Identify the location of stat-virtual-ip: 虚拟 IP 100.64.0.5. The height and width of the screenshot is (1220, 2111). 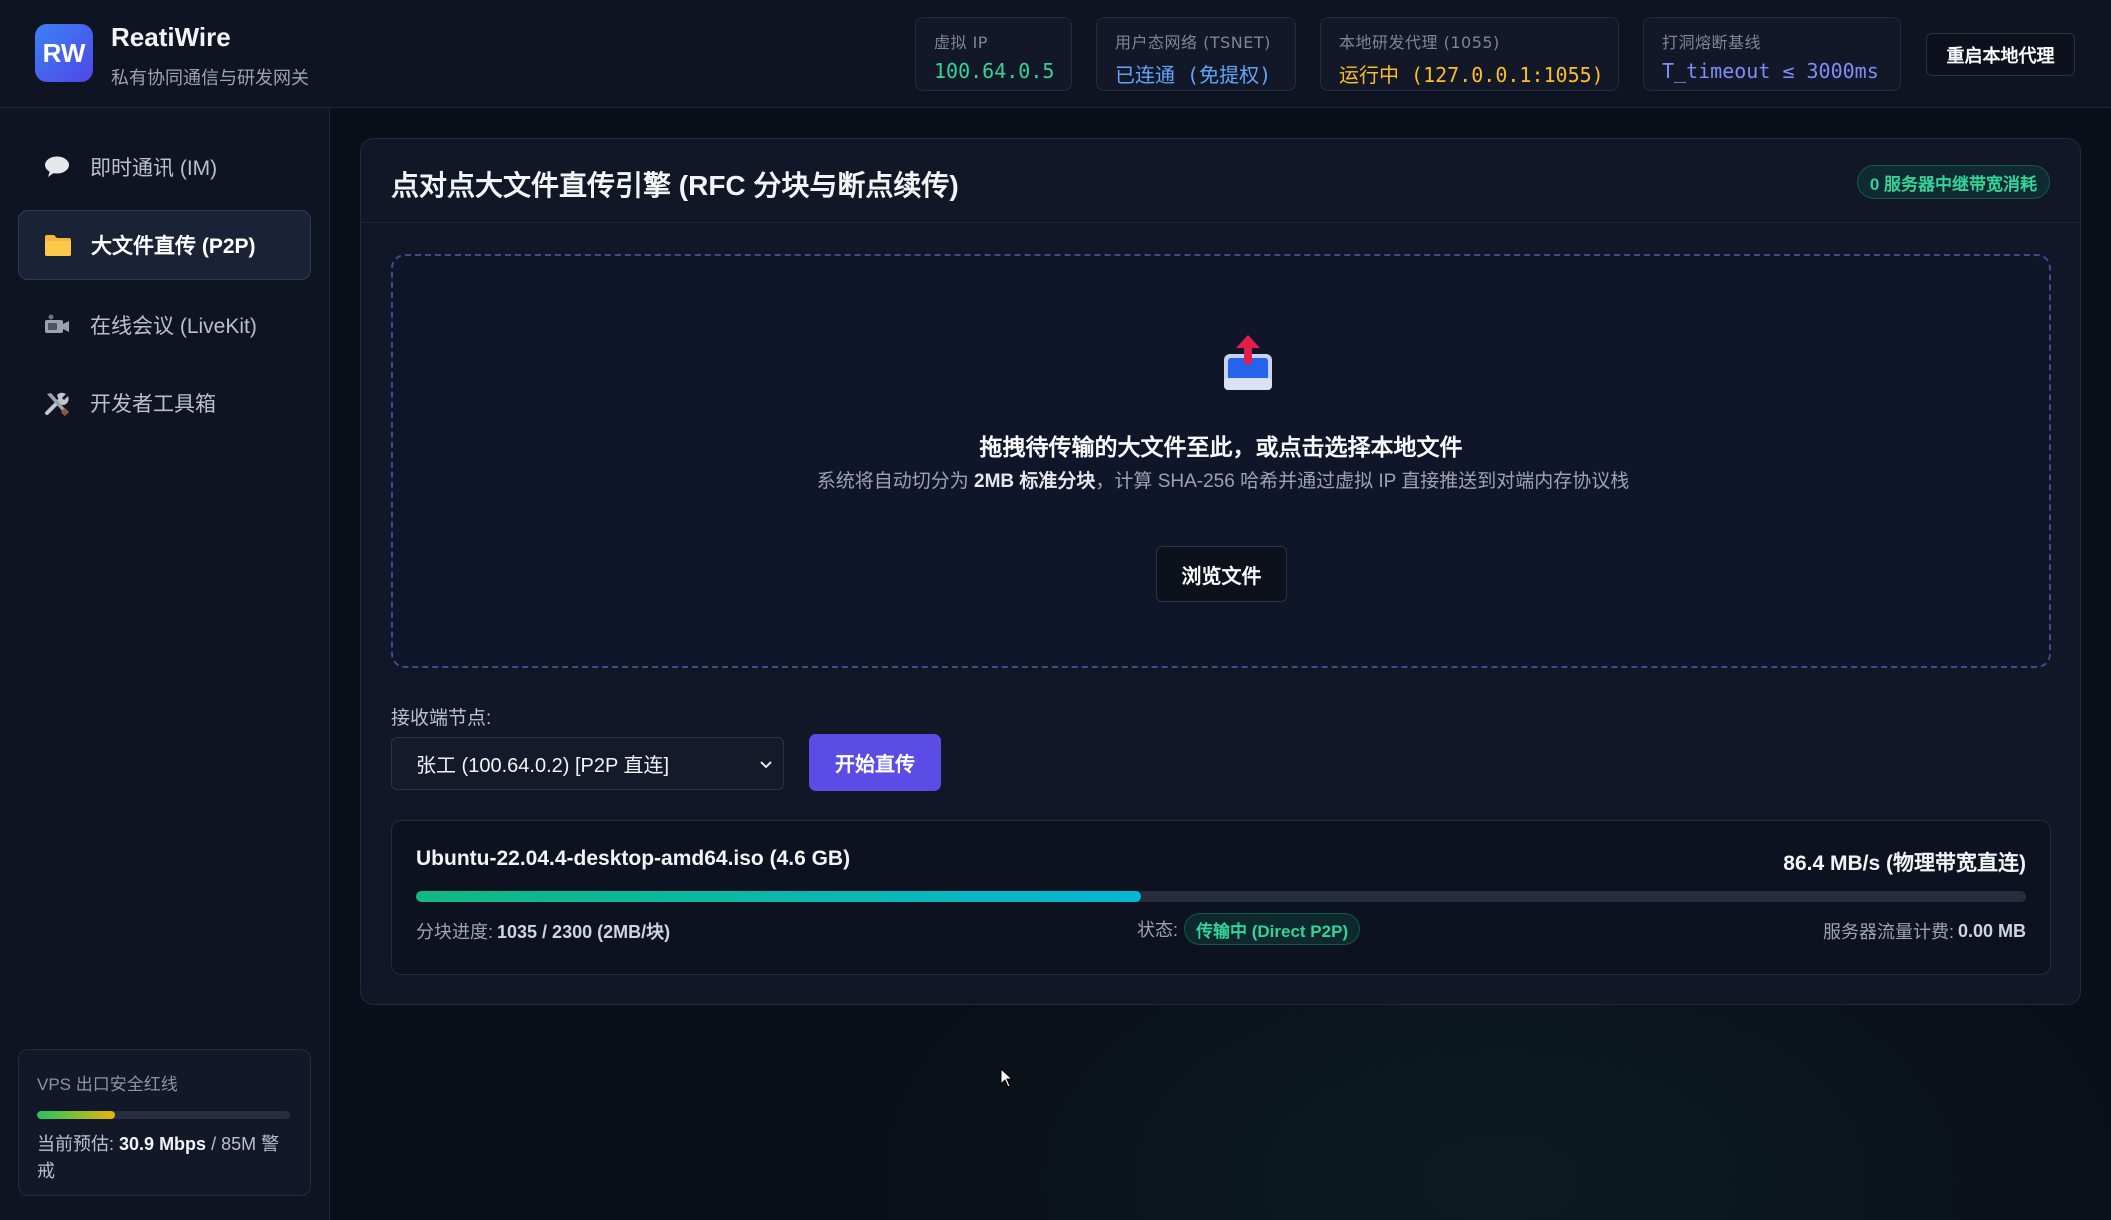
(993, 54).